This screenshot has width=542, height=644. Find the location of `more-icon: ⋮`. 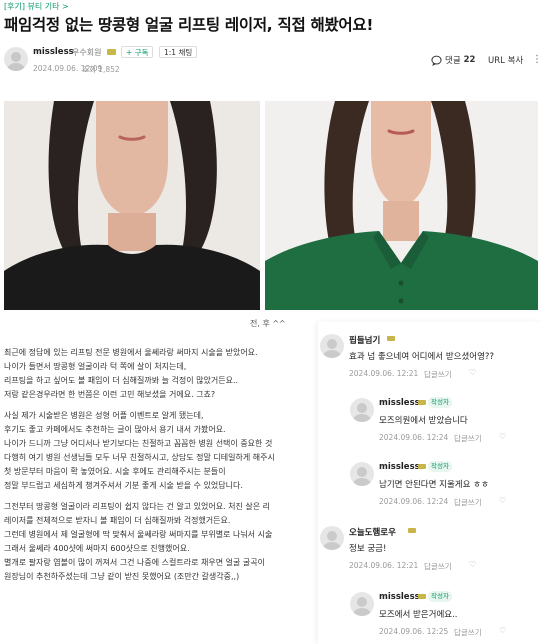

more-icon: ⋮ is located at coordinates (537, 59).